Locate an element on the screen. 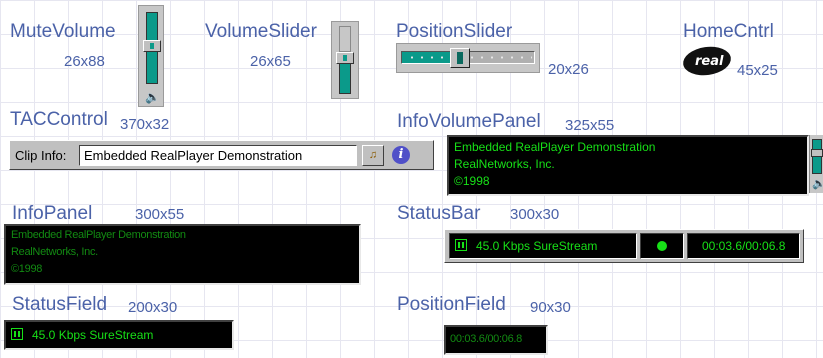 The image size is (823, 358). status-bar-status-segment: 45.0 Kbps SureStream is located at coordinates (543, 246).